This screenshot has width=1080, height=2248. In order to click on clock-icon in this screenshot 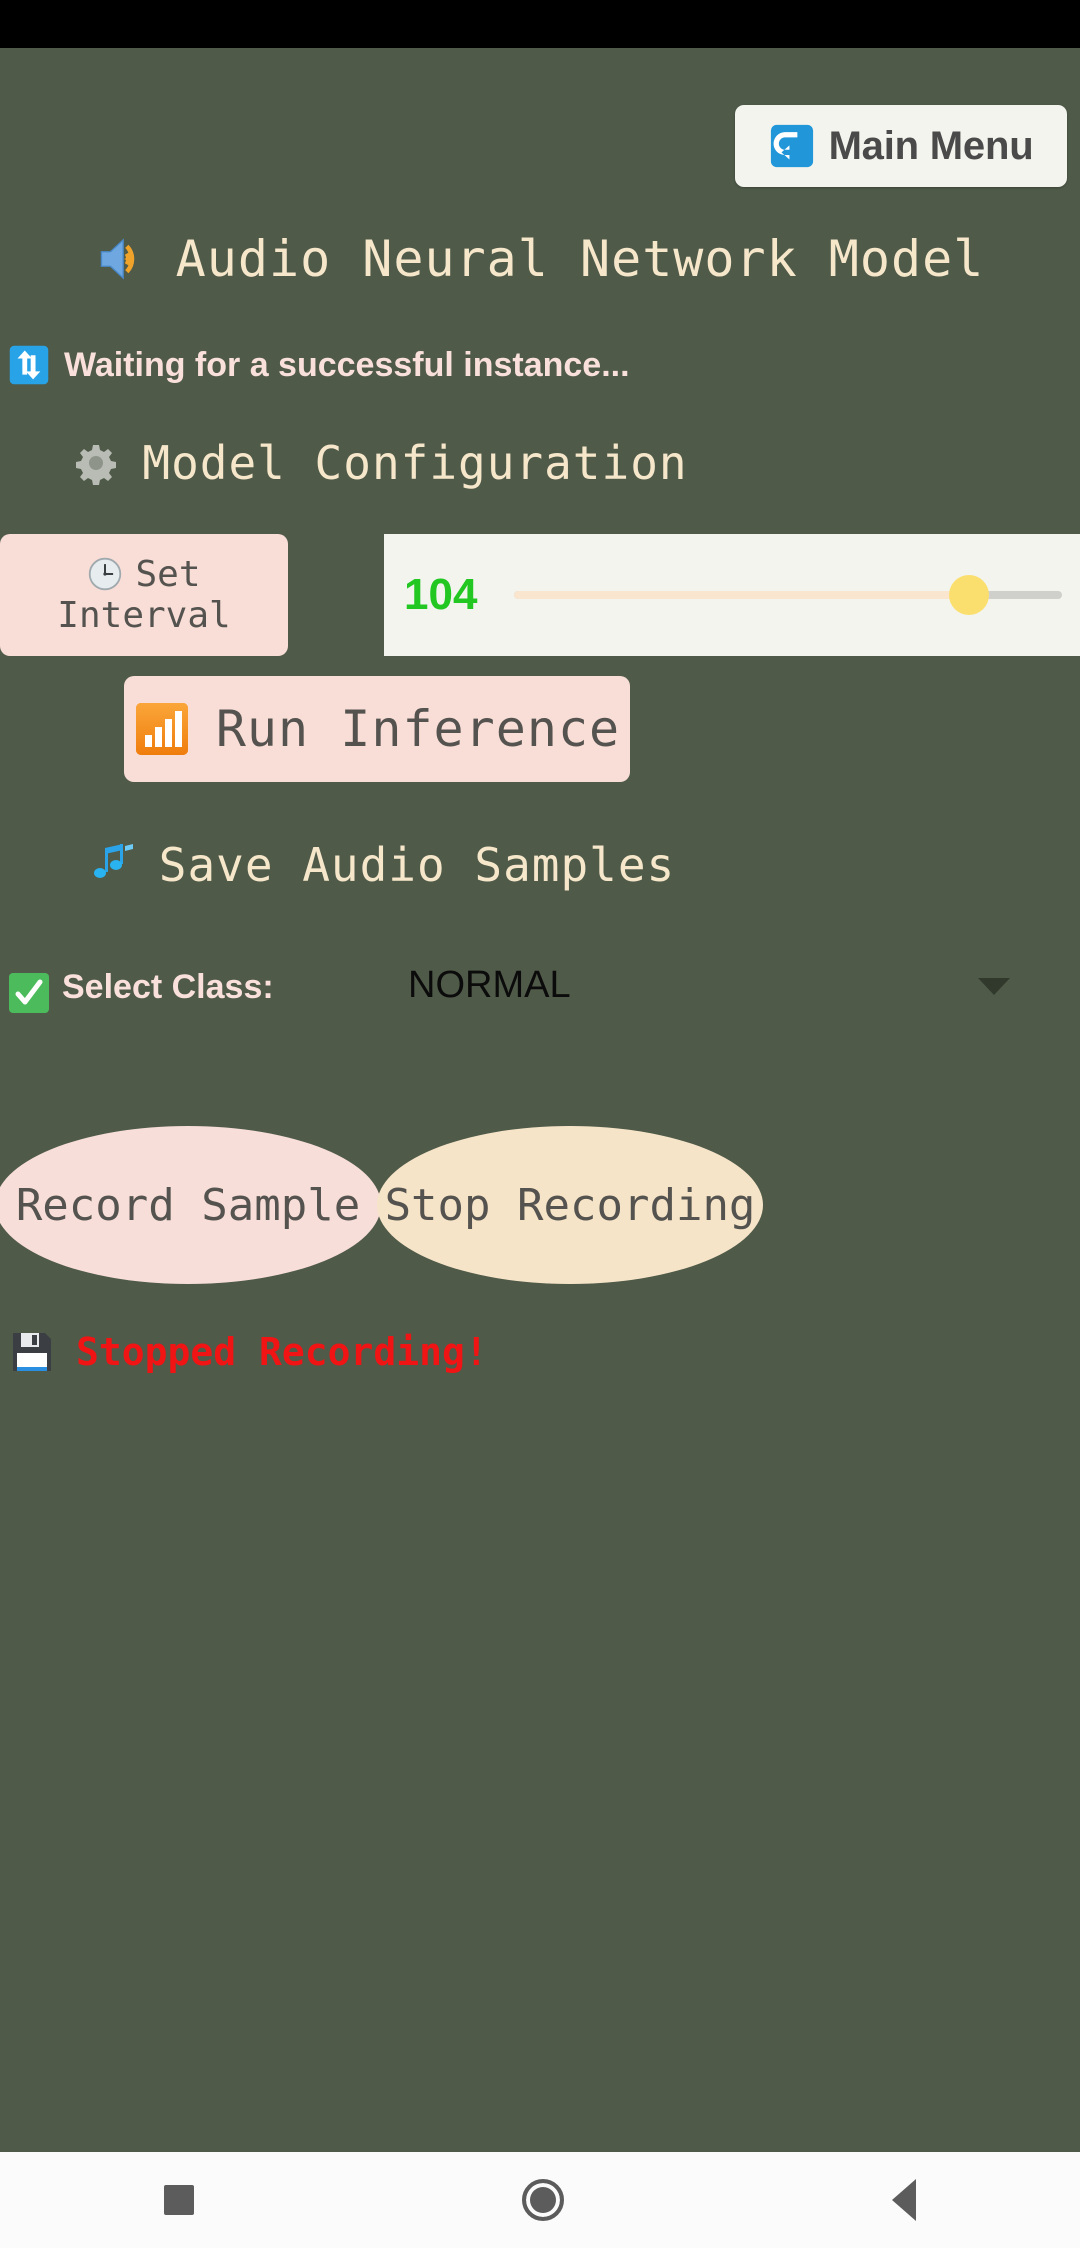, I will do `click(105, 574)`.